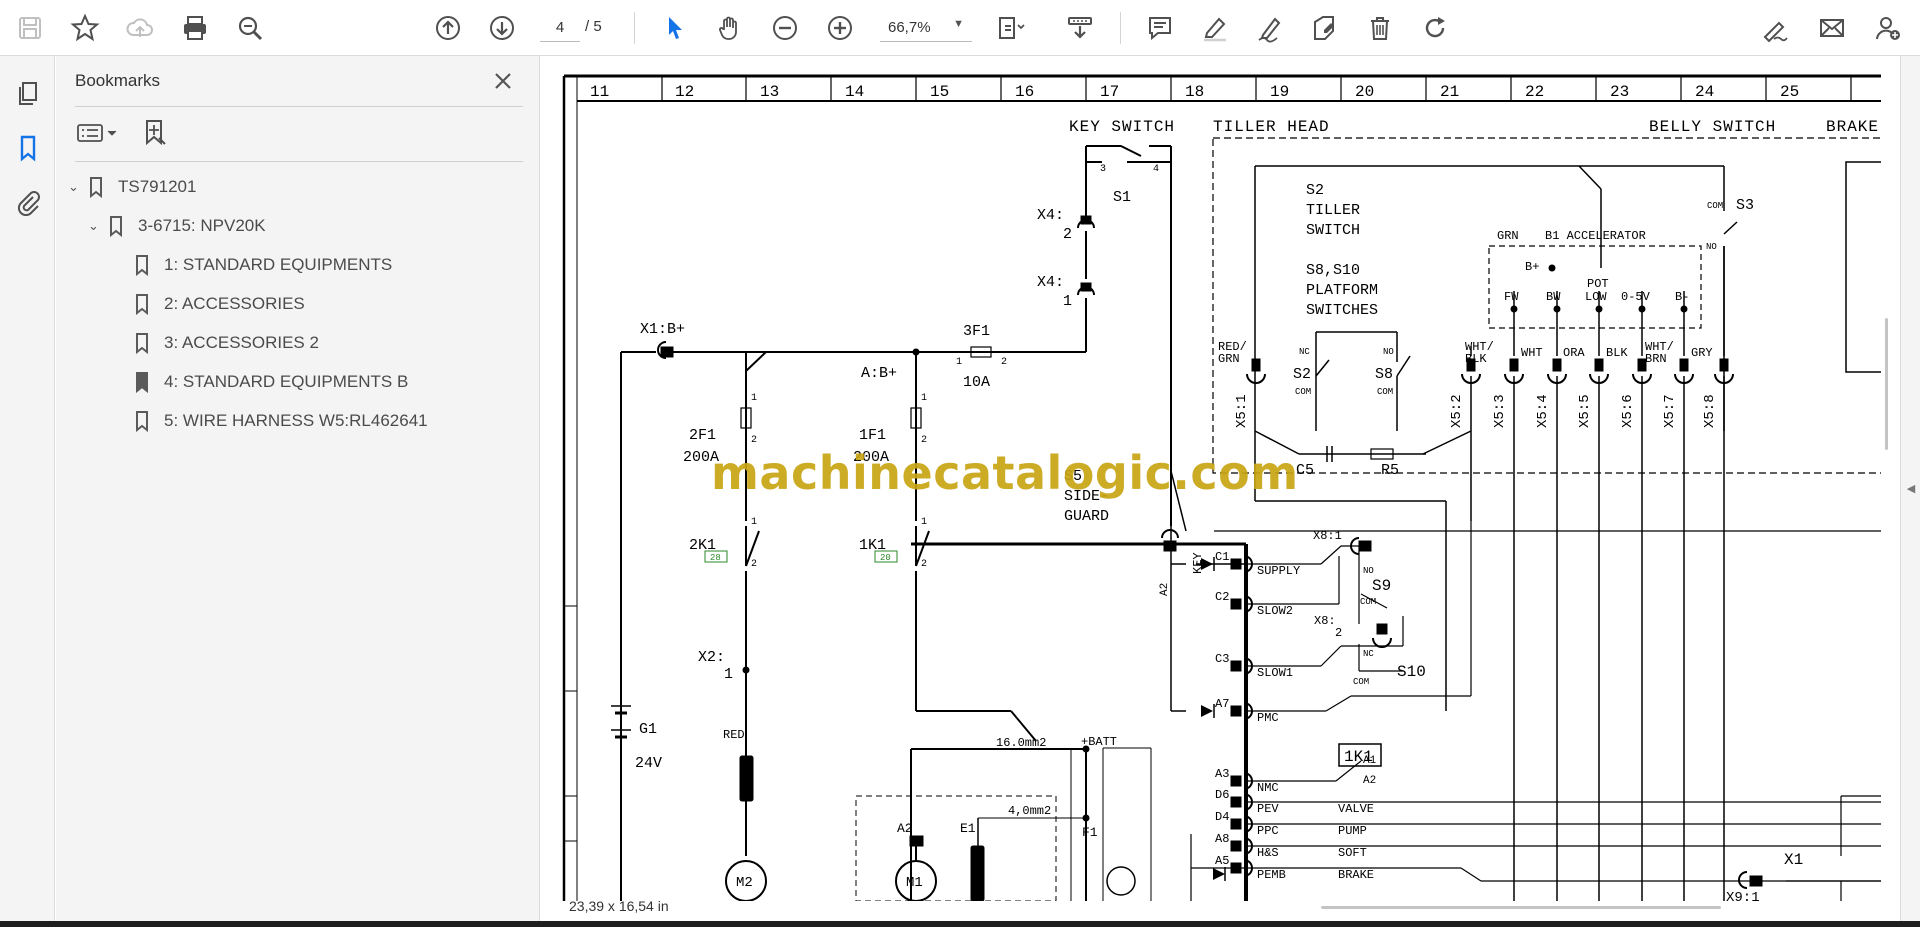 This screenshot has height=927, width=1920. Describe the element at coordinates (1010, 28) in the screenshot. I see `fit-page-icon` at that location.